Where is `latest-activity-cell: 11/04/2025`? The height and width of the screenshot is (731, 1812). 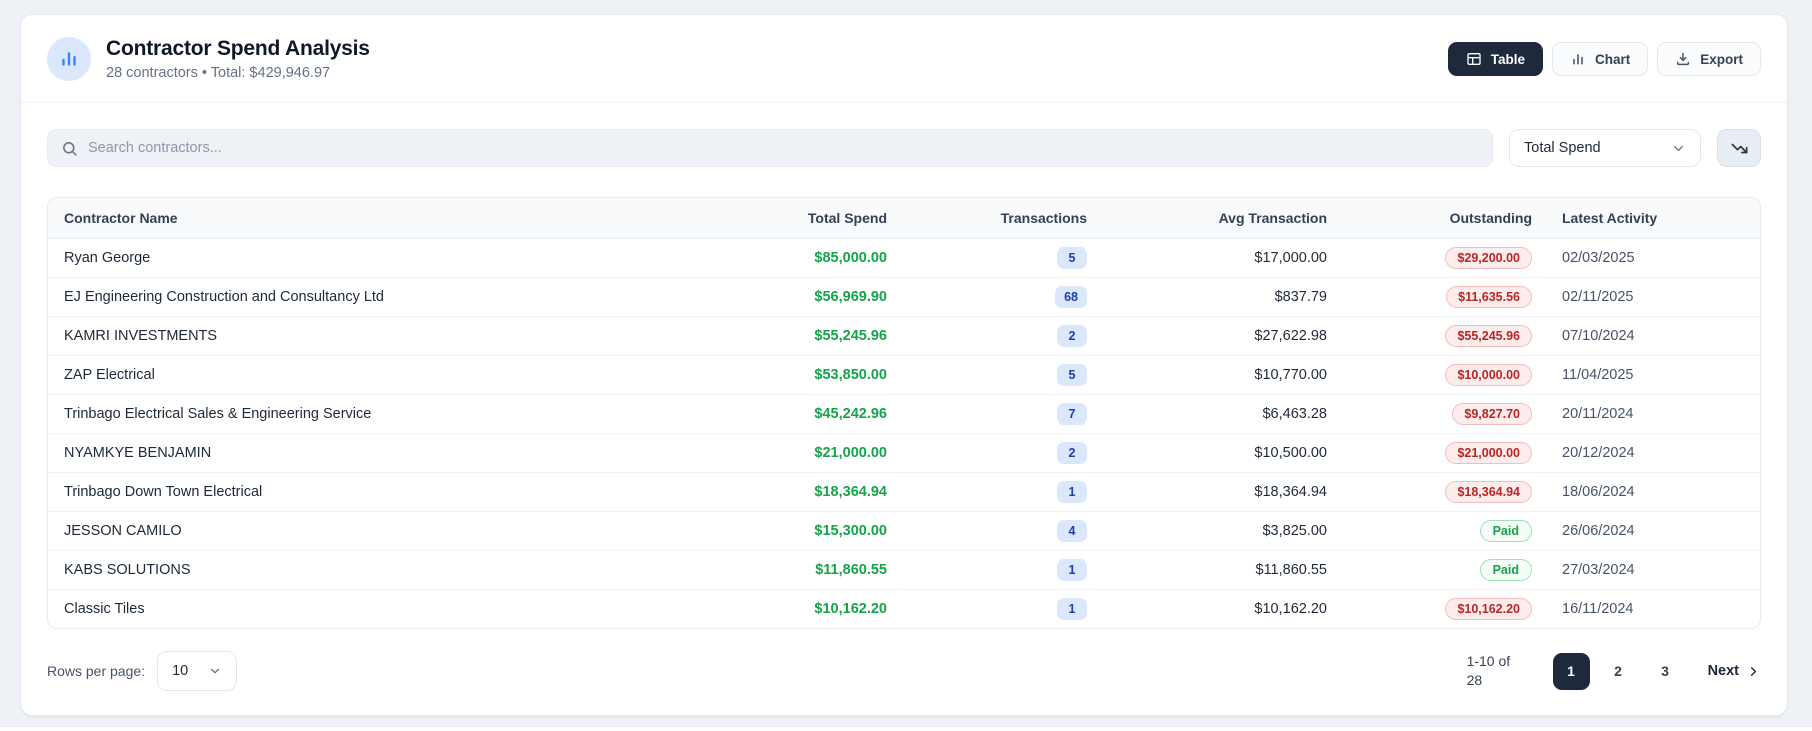
latest-activity-cell: 11/04/2025 is located at coordinates (1654, 375).